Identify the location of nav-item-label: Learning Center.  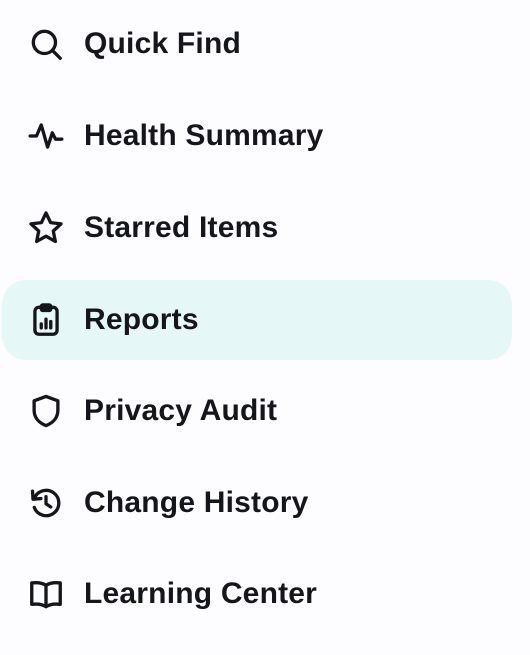
(201, 593).